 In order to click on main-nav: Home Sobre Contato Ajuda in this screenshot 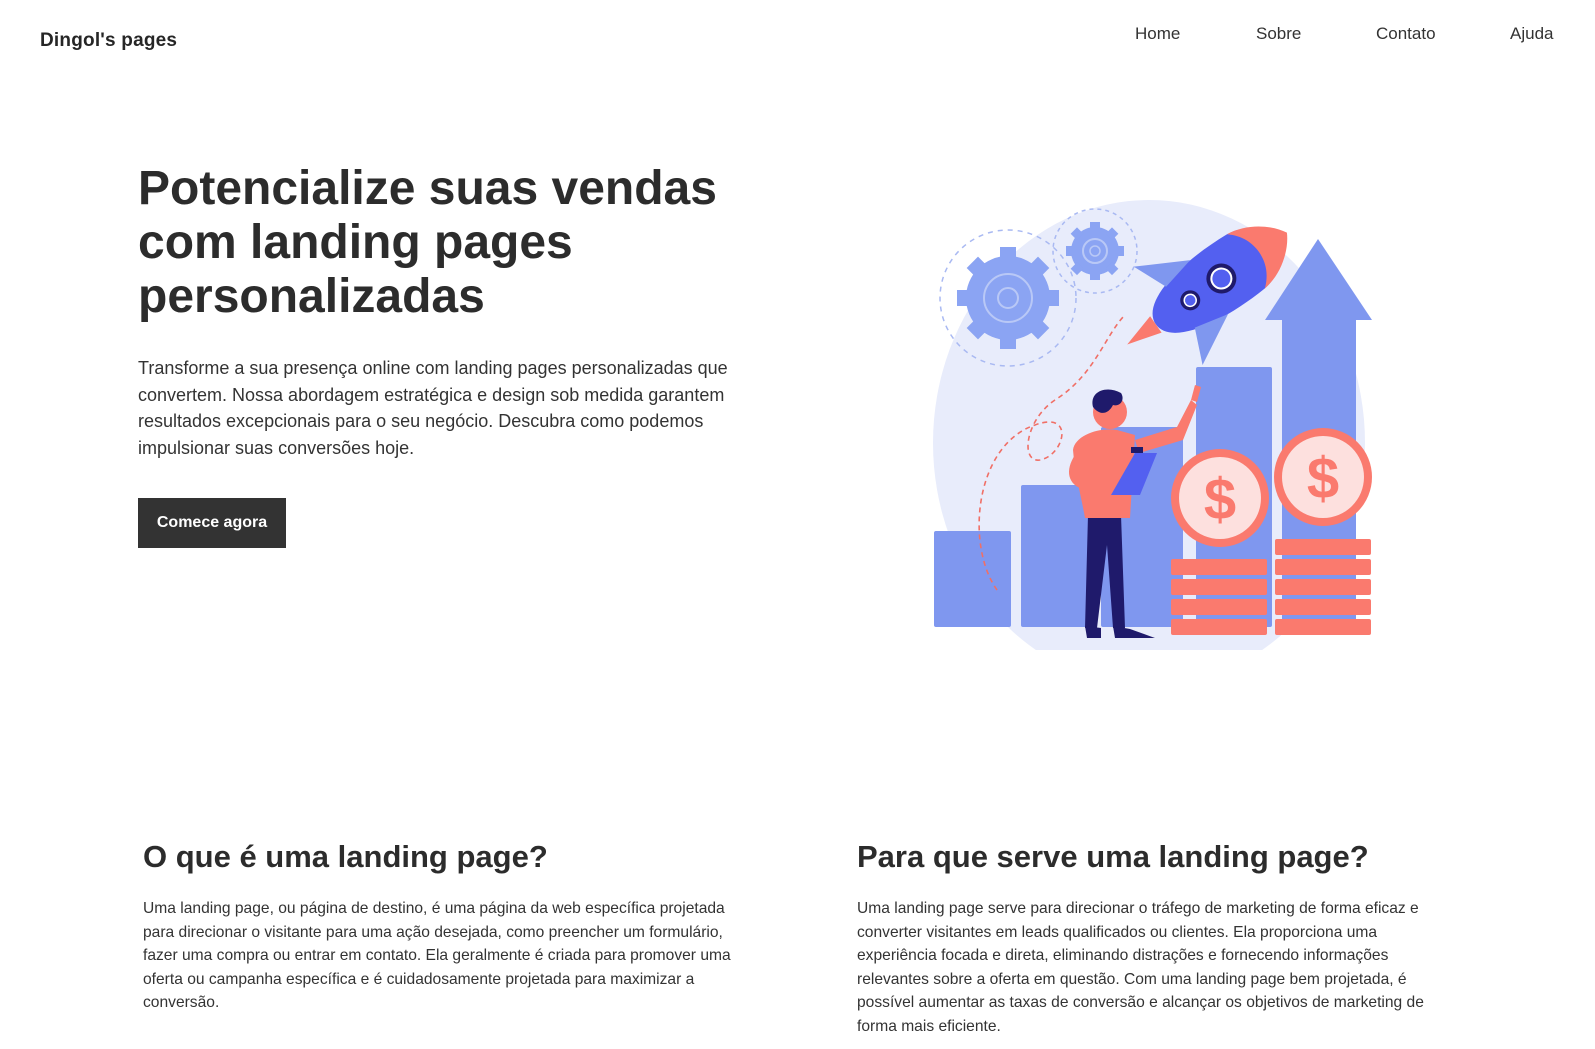, I will do `click(1365, 36)`.